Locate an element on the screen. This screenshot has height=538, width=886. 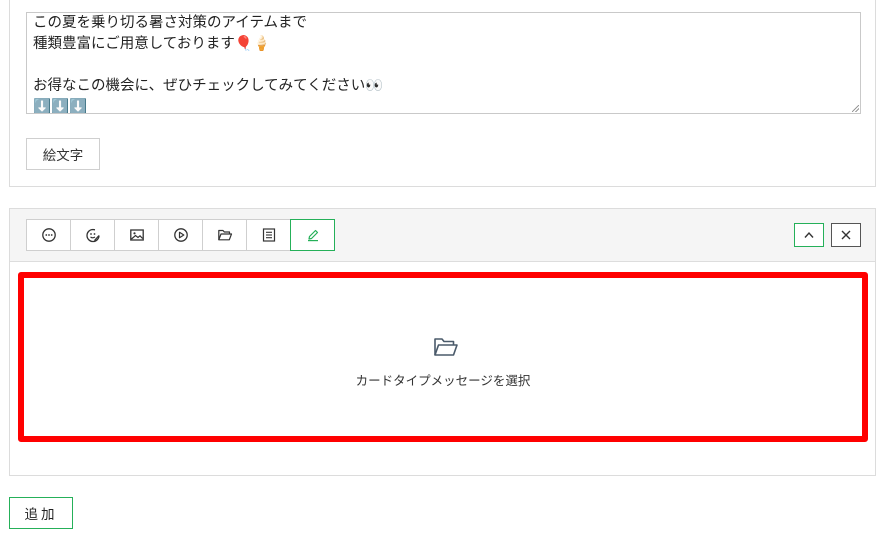
message-line: 種類豊富にご用意しております🎈🍦 is located at coordinates (152, 44).